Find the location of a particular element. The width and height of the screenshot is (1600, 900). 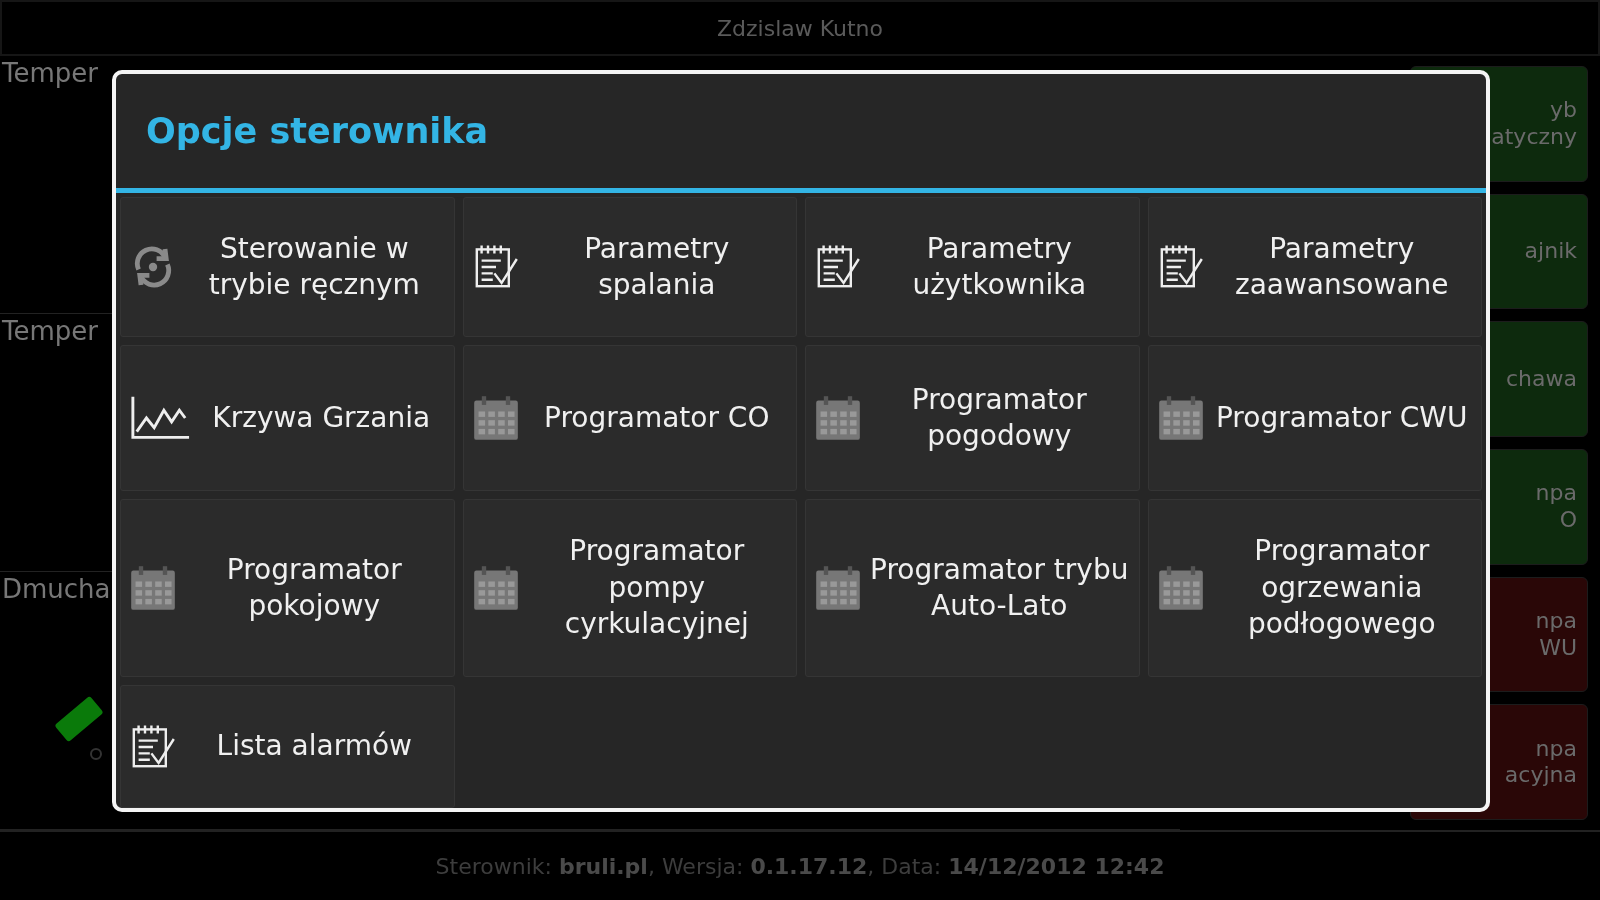

status-text: Sterownik: bruli.pl, Wersja: 0.1.17.12, Data: 14/12/2012 12:42 is located at coordinates (800, 866).